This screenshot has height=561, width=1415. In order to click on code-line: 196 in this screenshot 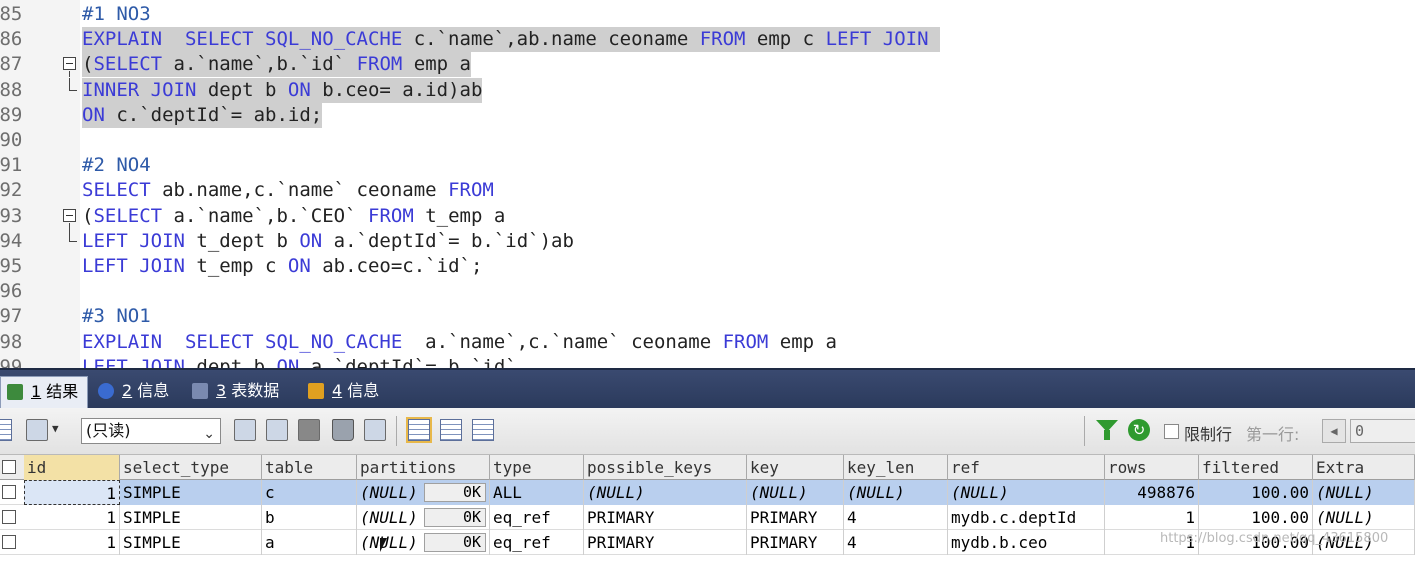, I will do `click(707, 291)`.